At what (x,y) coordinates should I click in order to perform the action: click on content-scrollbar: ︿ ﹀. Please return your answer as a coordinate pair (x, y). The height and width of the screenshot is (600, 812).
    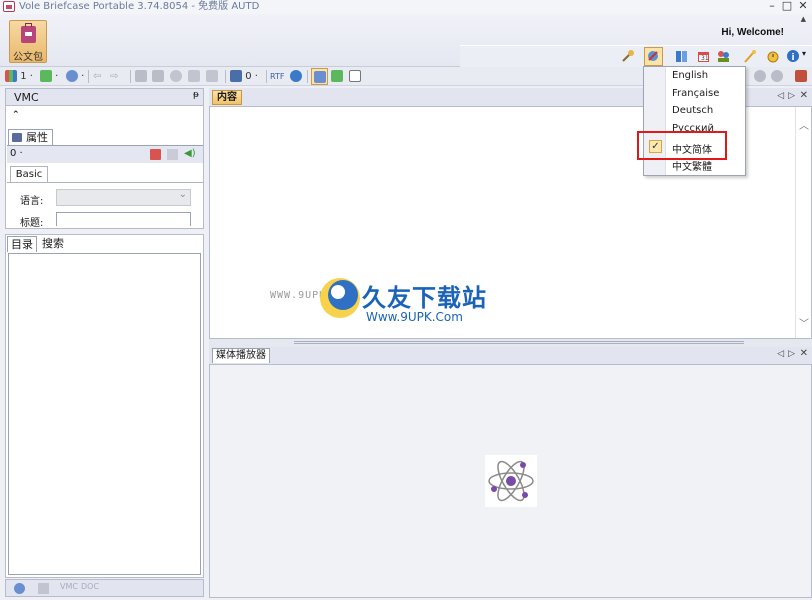
    Looking at the image, I should click on (803, 222).